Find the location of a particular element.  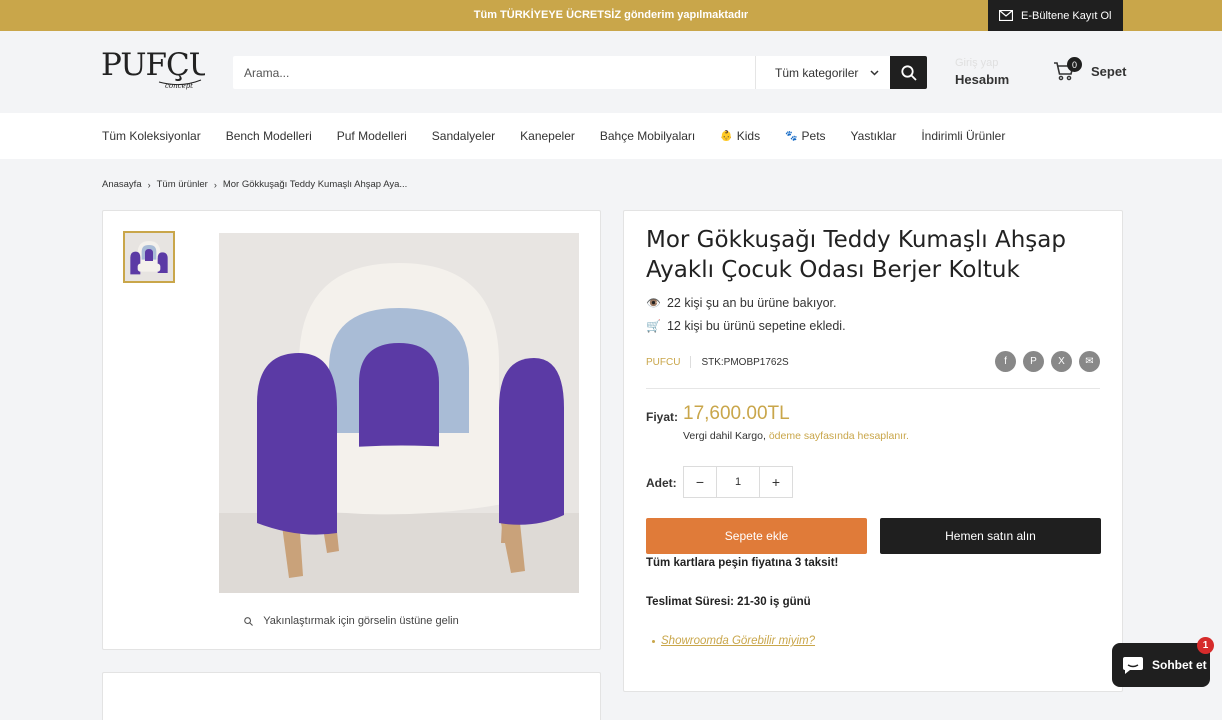

vendor-link: PUFCU is located at coordinates (663, 362).